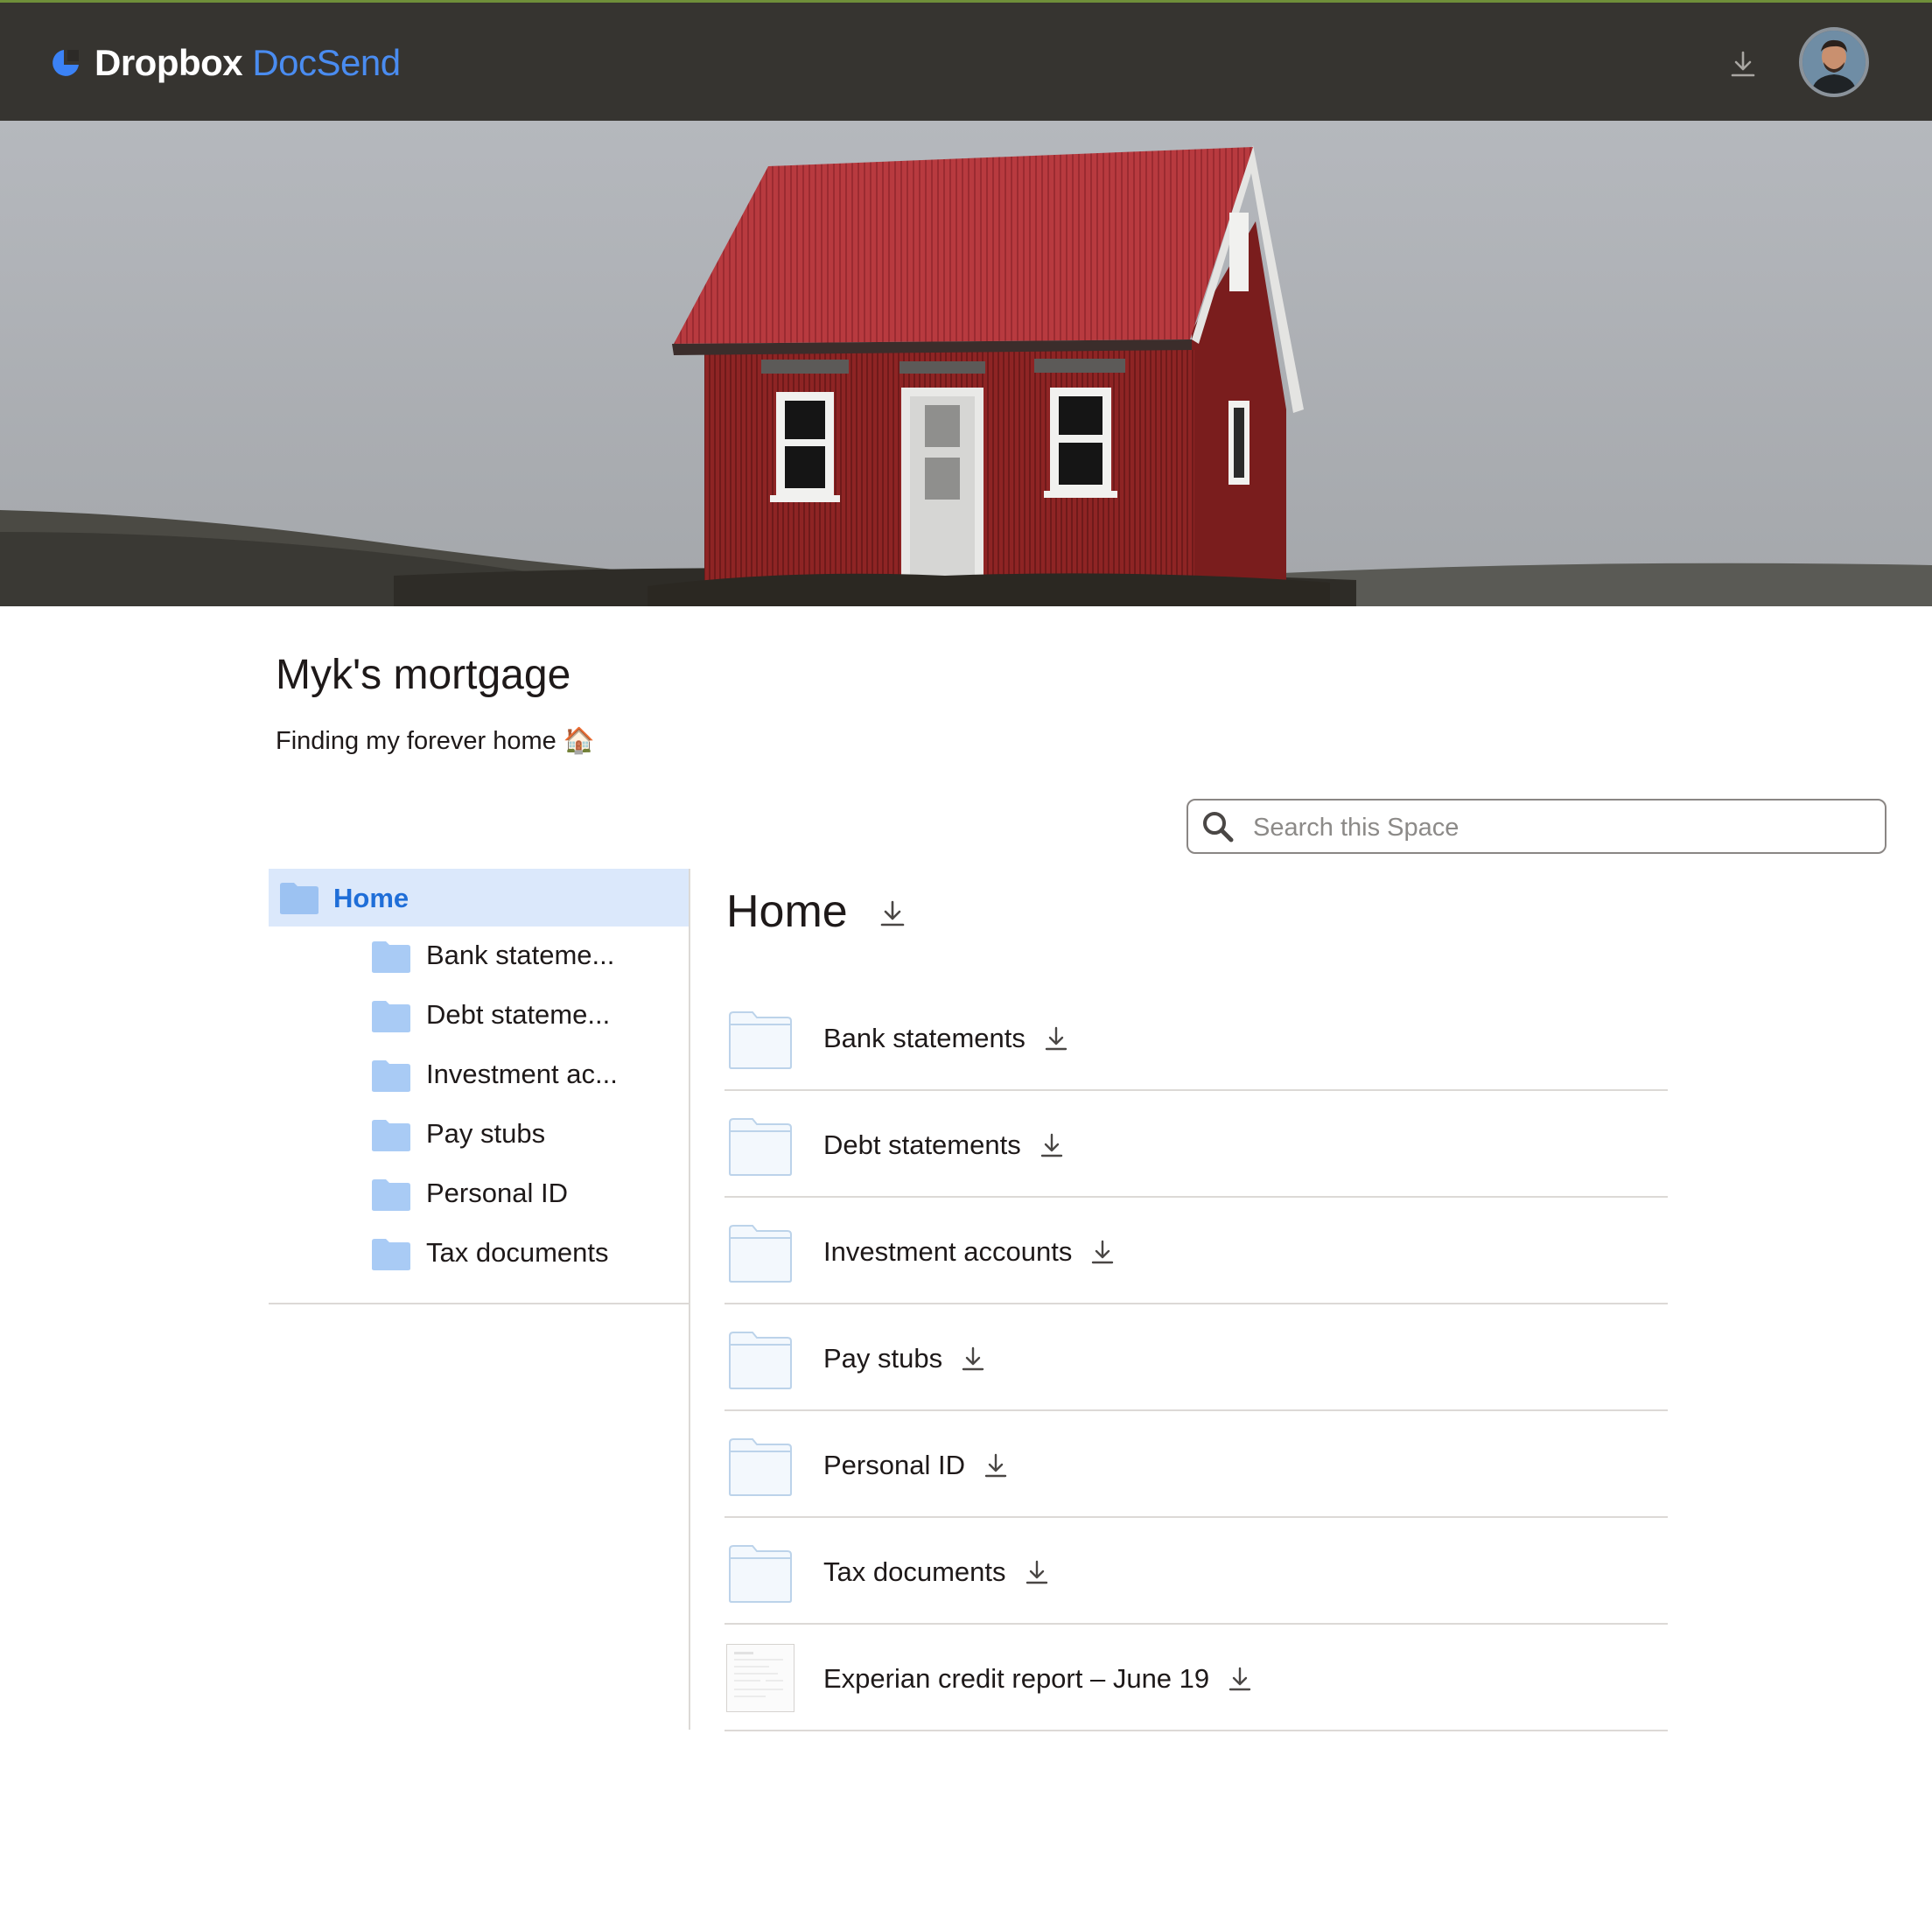 The height and width of the screenshot is (1916, 1932). What do you see at coordinates (479, 898) in the screenshot?
I see `sidebar-item-home: Home` at bounding box center [479, 898].